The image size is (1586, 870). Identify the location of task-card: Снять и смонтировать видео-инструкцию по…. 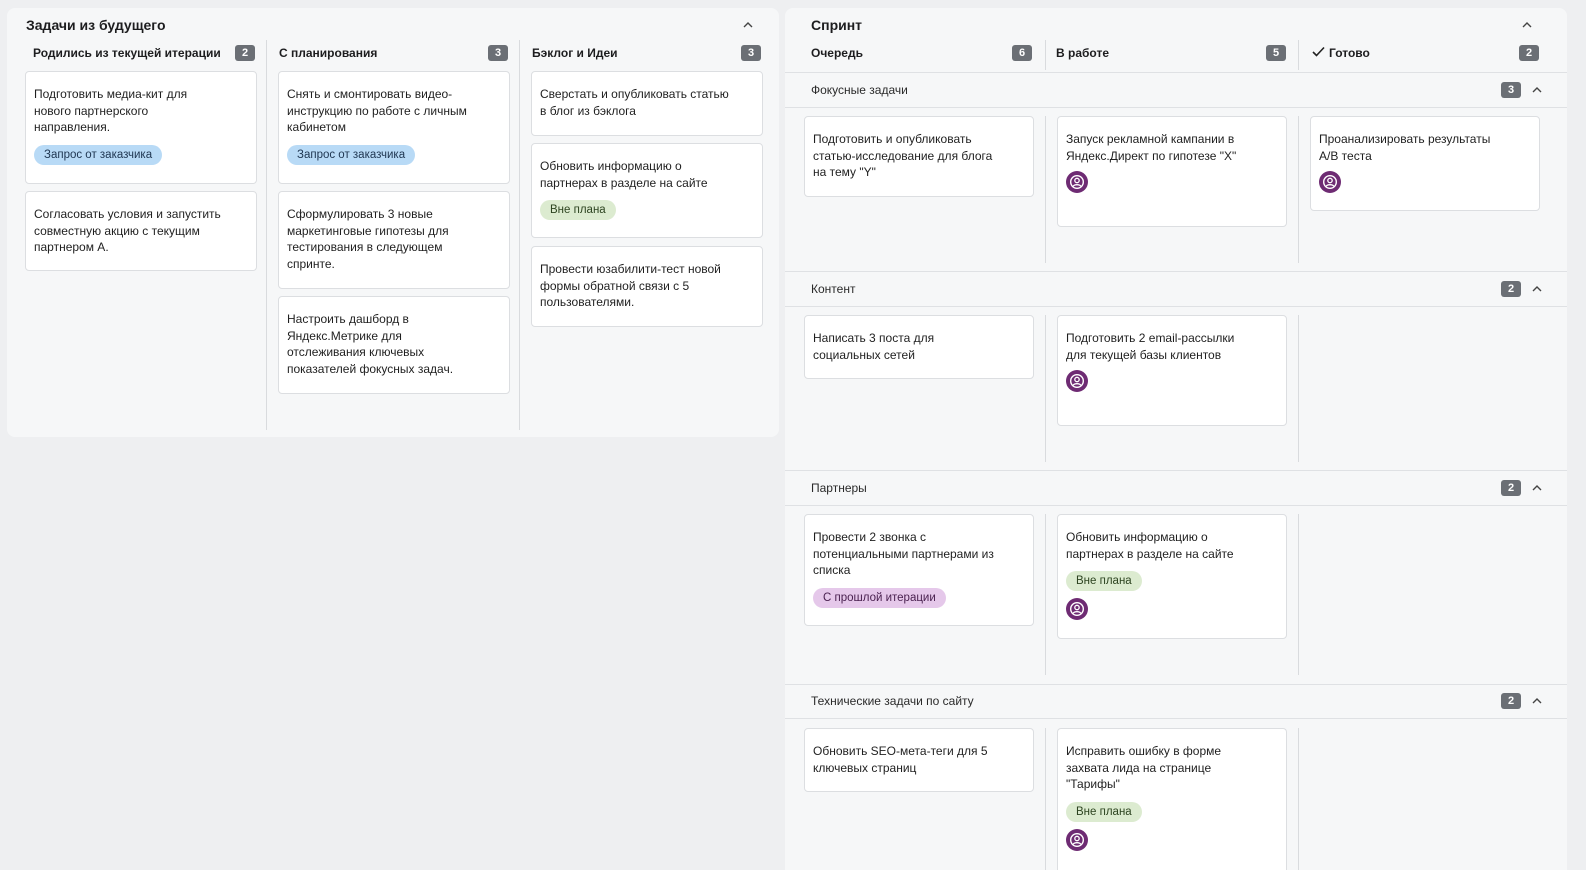
(394, 127).